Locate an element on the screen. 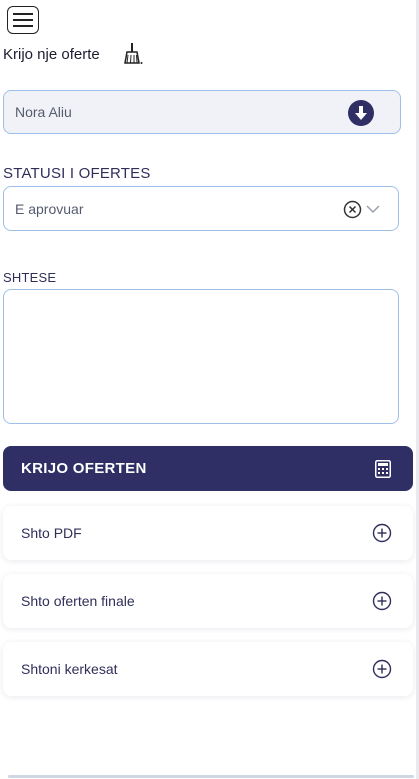  add-final-offer-label: Shto oferten finale is located at coordinates (78, 601).